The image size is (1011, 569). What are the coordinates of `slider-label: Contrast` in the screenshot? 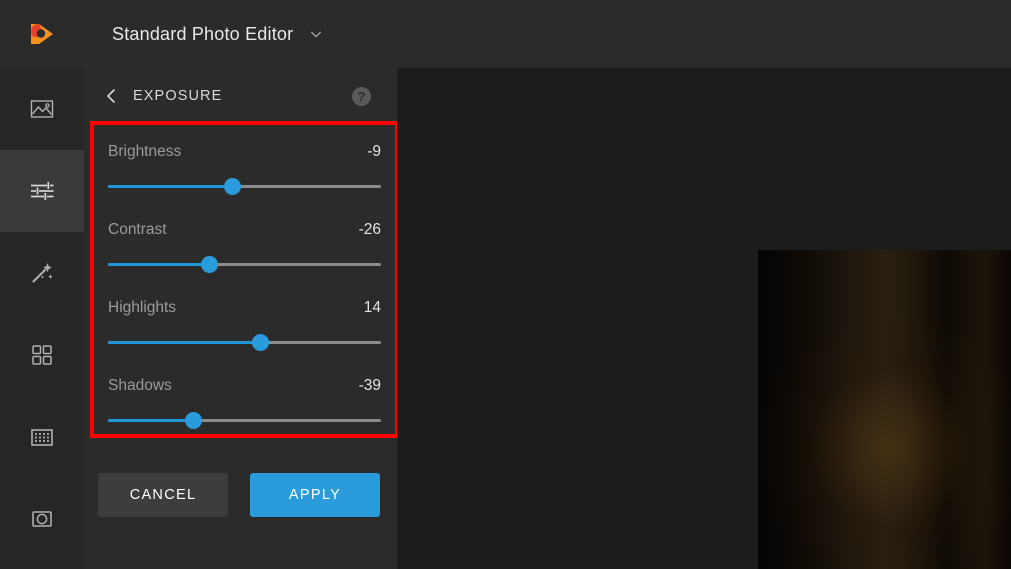 It's located at (137, 229).